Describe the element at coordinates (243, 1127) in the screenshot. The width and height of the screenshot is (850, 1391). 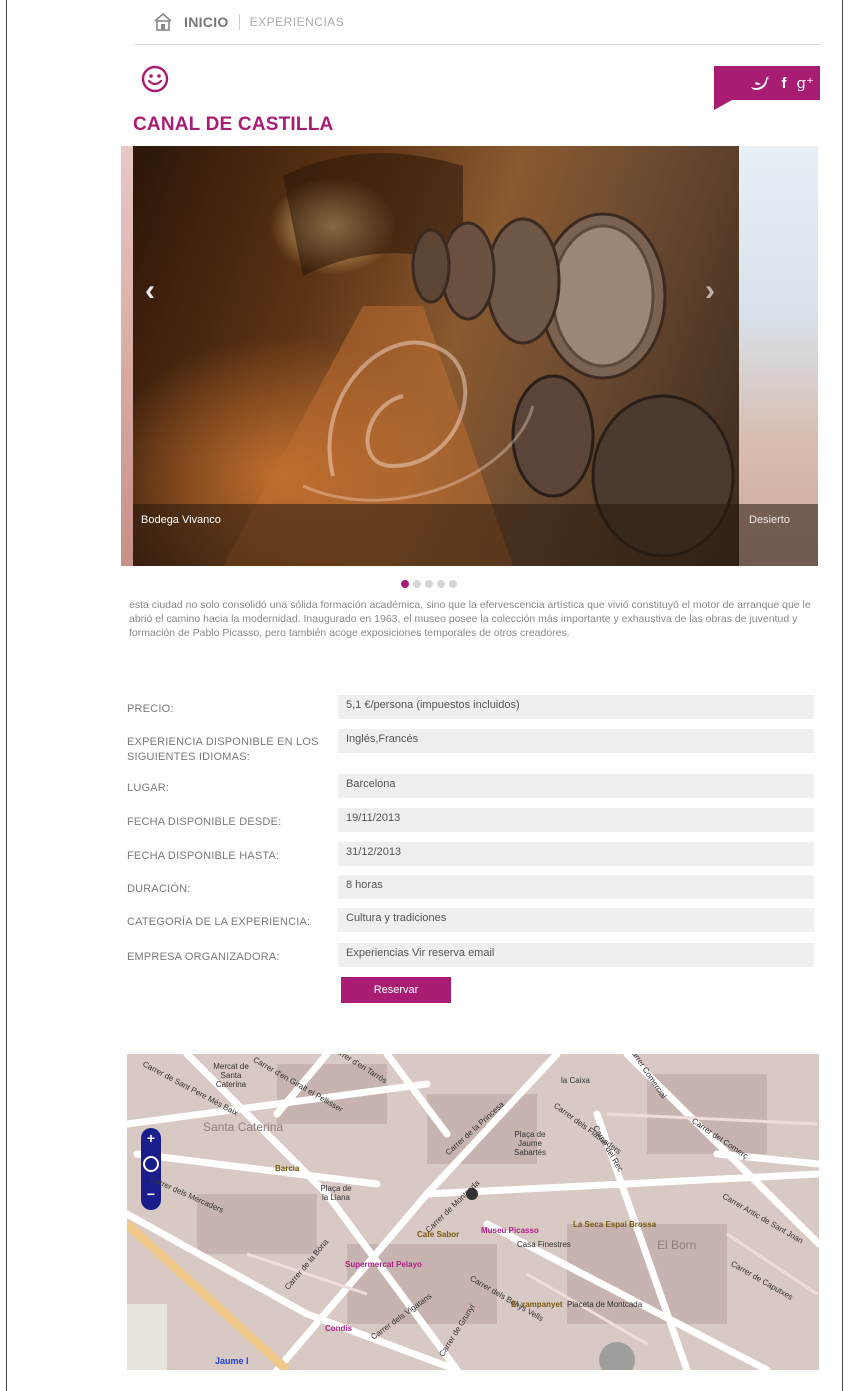
I see `map-label-santa-caterina: Santa Caterina` at that location.